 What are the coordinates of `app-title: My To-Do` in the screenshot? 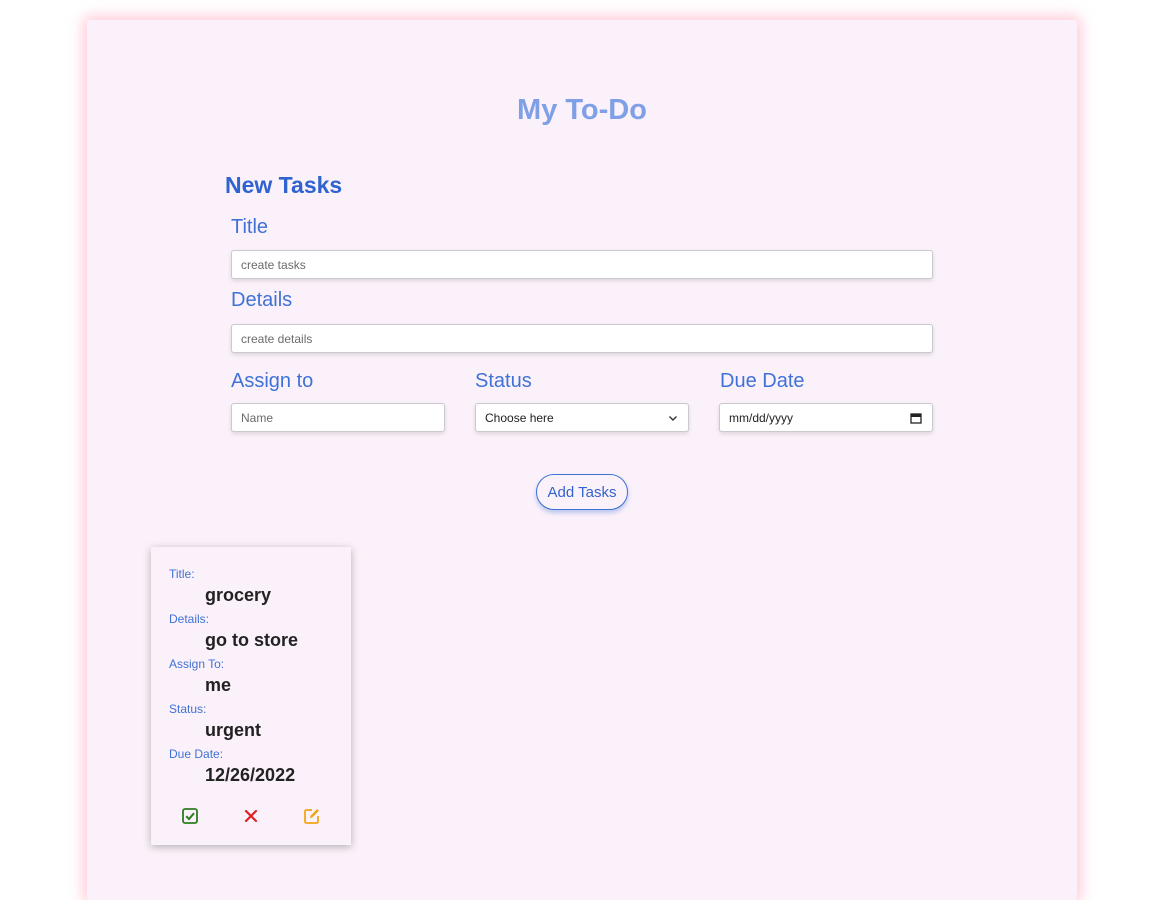 It's located at (582, 110).